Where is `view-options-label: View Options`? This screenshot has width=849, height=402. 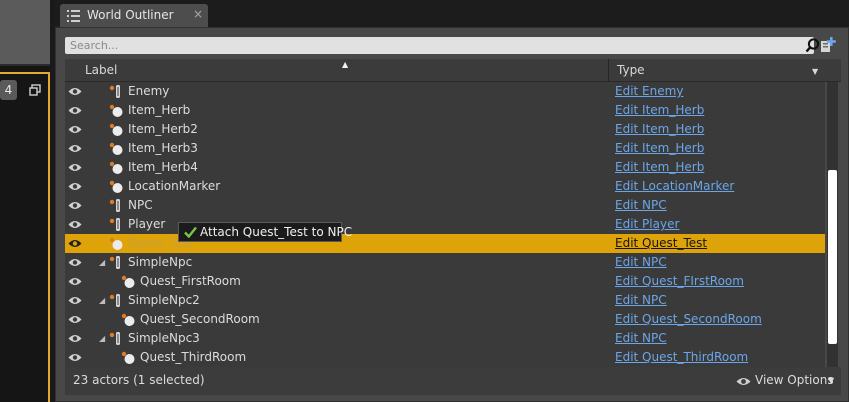 view-options-label: View Options is located at coordinates (794, 380).